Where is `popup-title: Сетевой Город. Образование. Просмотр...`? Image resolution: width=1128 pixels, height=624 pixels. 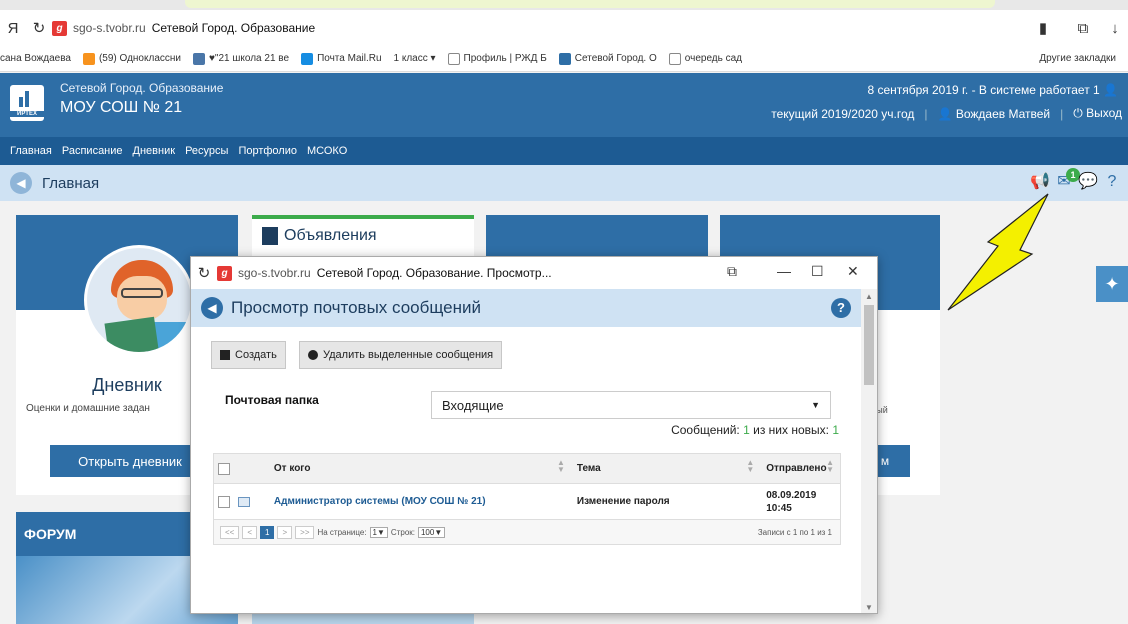 popup-title: Сетевой Город. Образование. Просмотр... is located at coordinates (434, 273).